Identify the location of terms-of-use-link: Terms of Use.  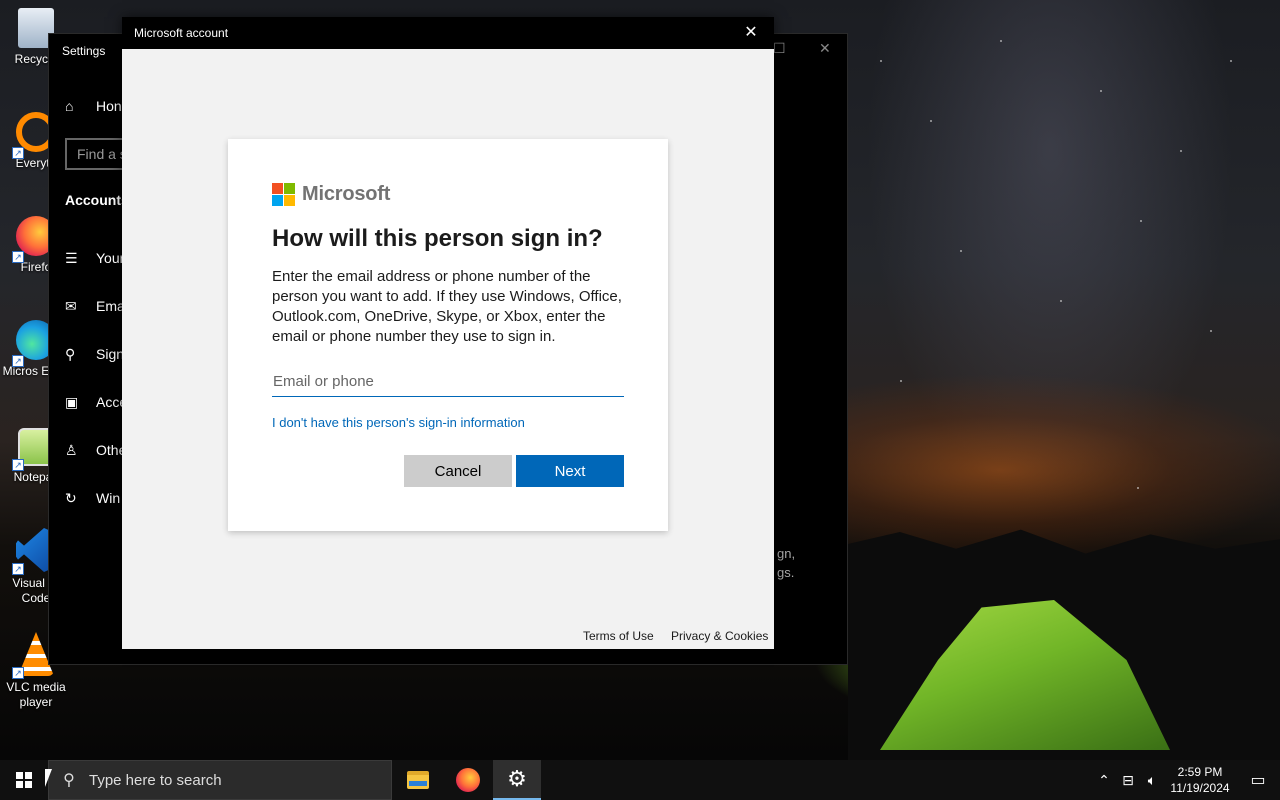
(618, 636).